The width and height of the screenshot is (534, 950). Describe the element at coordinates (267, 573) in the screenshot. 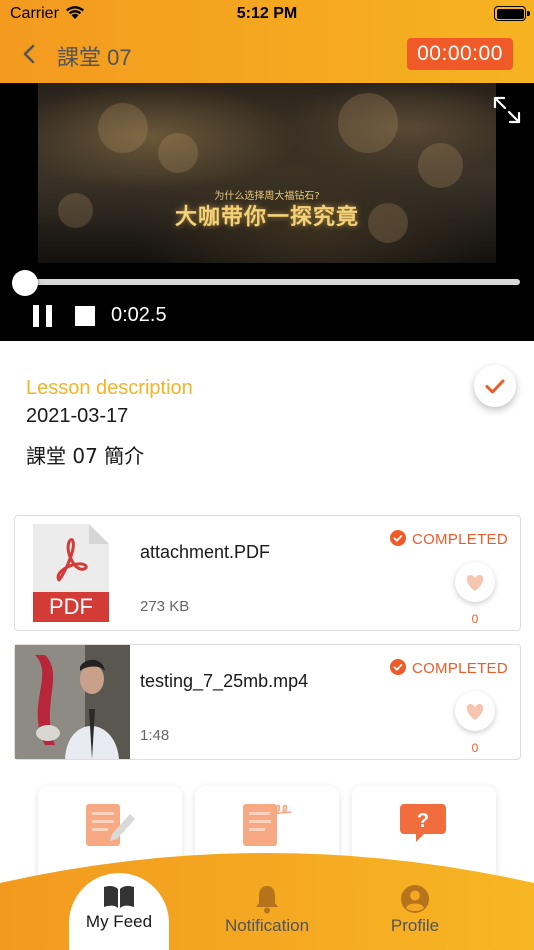

I see `attachment-card-pdf: PDF attachment.PDF 273 KB COMPLETED 0` at that location.